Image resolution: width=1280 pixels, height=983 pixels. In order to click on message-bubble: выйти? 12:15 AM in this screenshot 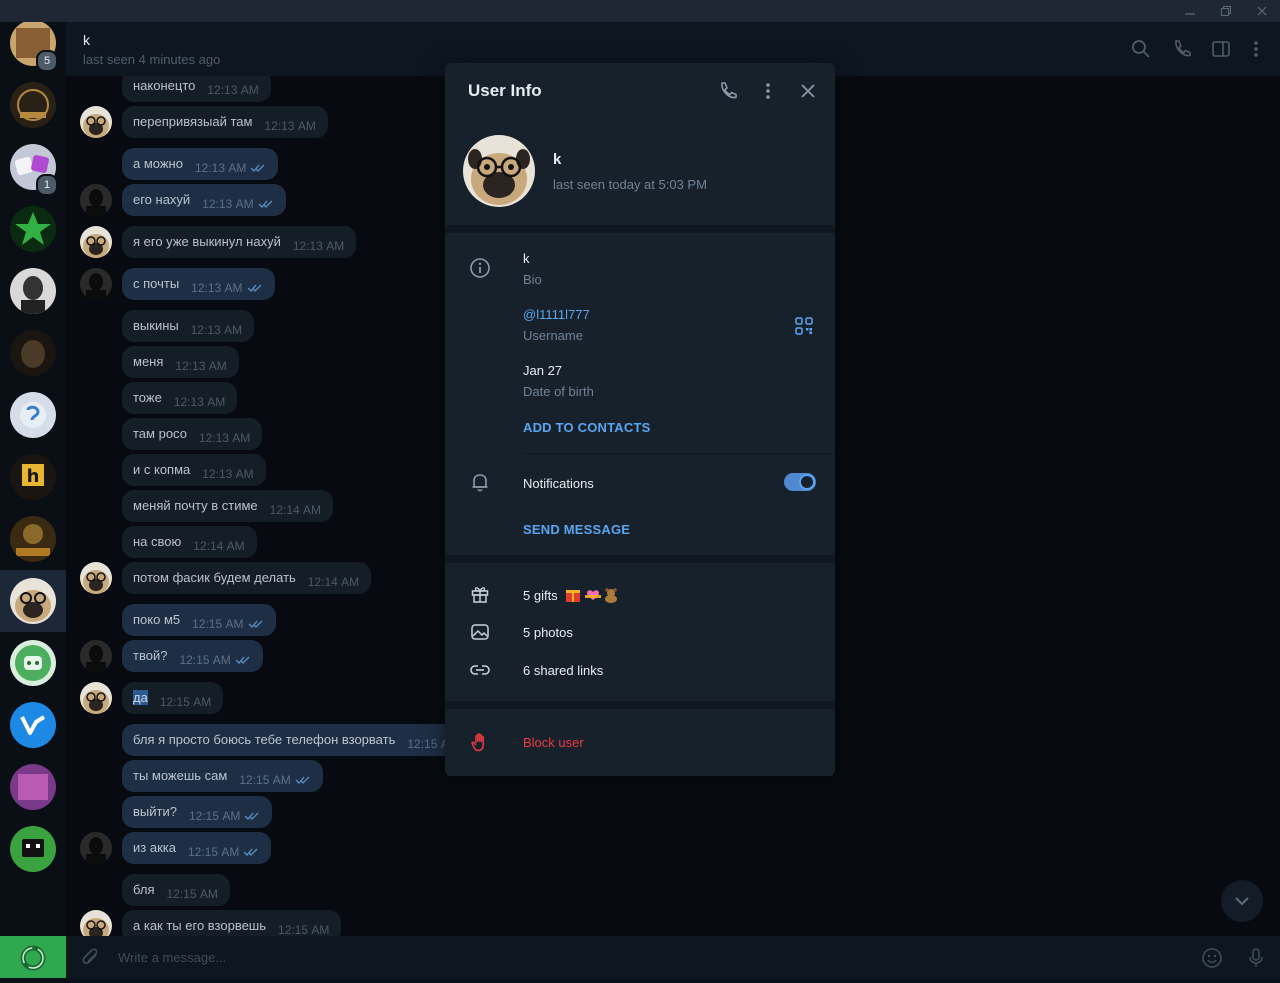, I will do `click(197, 812)`.